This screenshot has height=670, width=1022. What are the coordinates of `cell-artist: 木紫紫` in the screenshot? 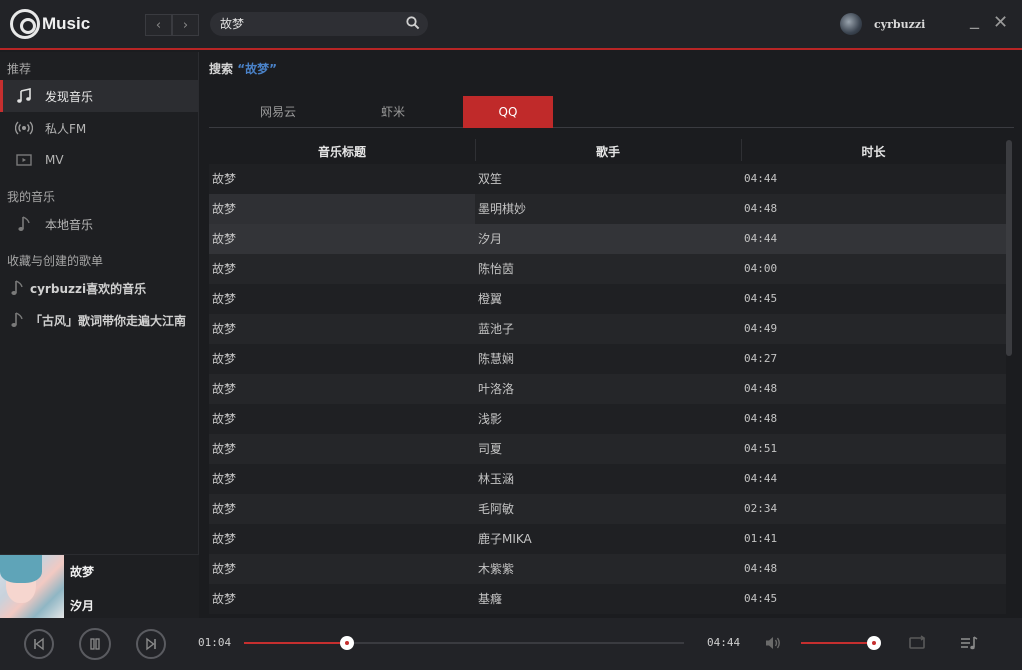 It's located at (608, 569).